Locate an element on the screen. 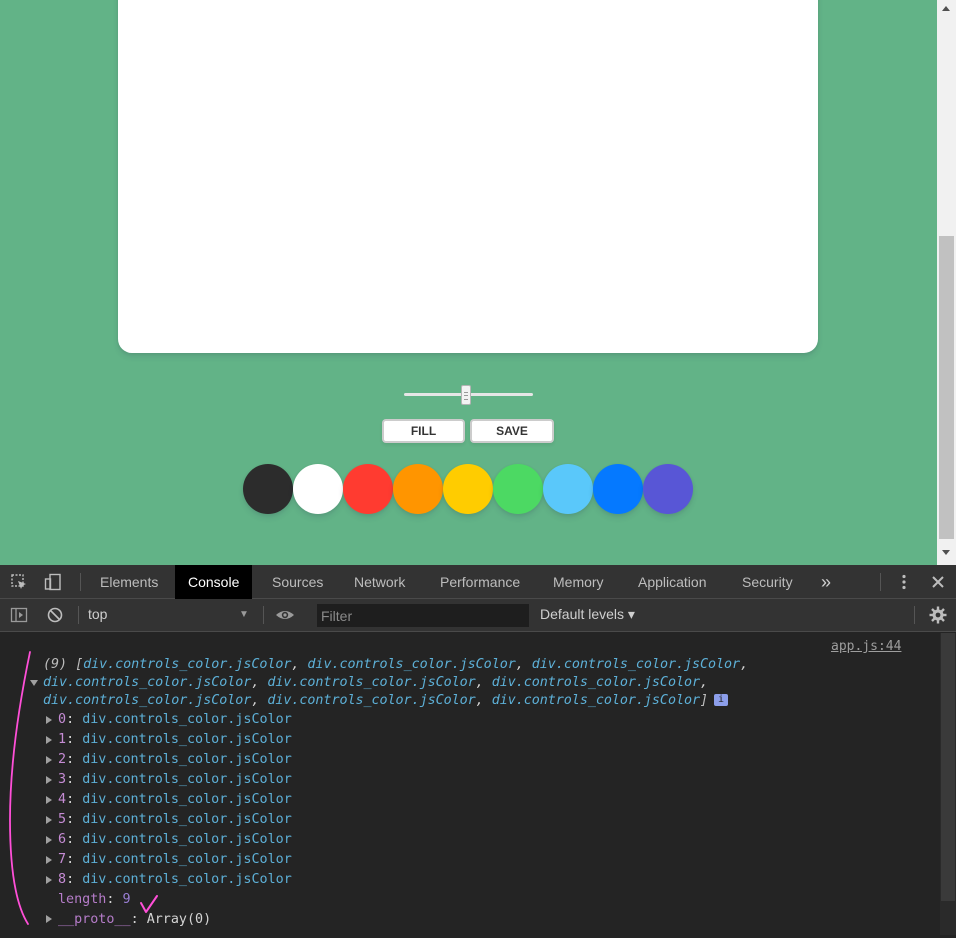 The height and width of the screenshot is (938, 956). entry-index: 0 is located at coordinates (62, 719).